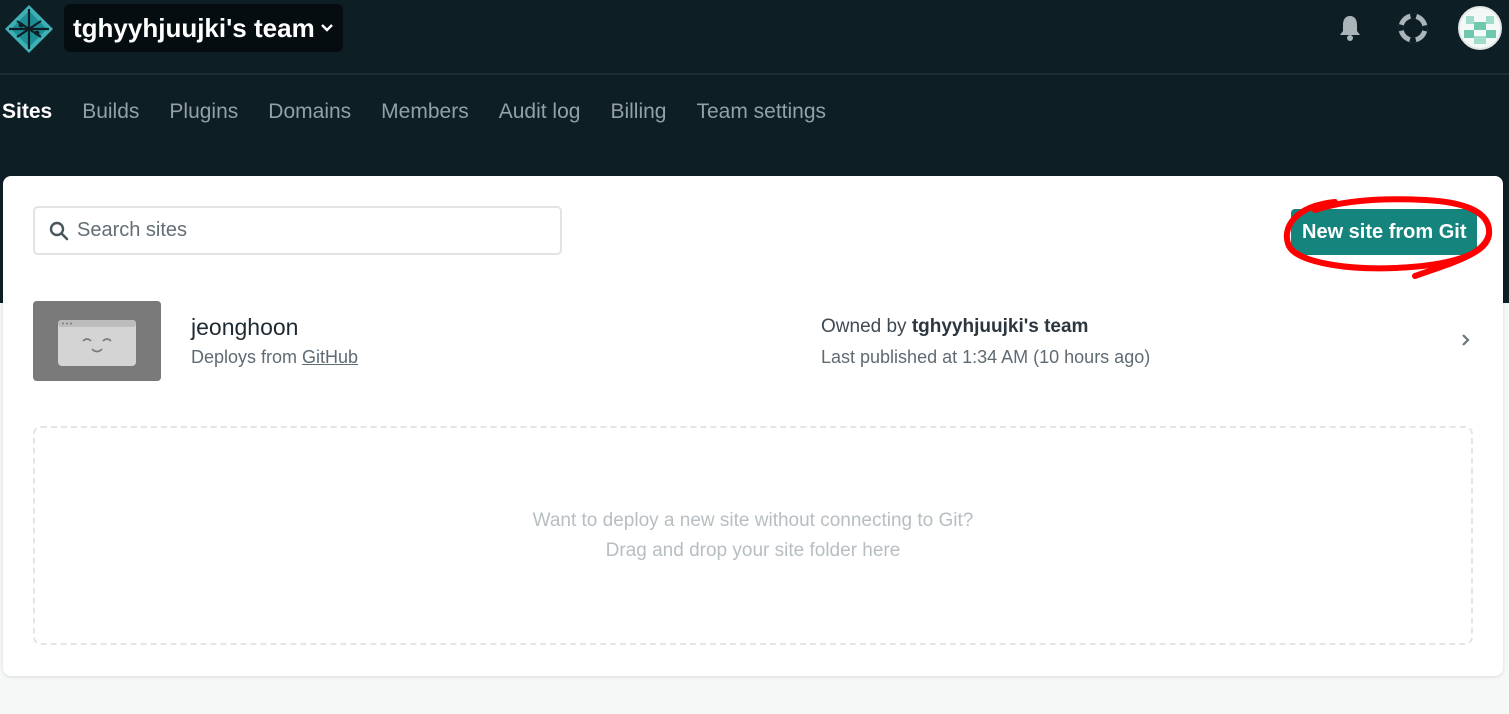  I want to click on team-name: tghyyhjuujki's team, so click(194, 27).